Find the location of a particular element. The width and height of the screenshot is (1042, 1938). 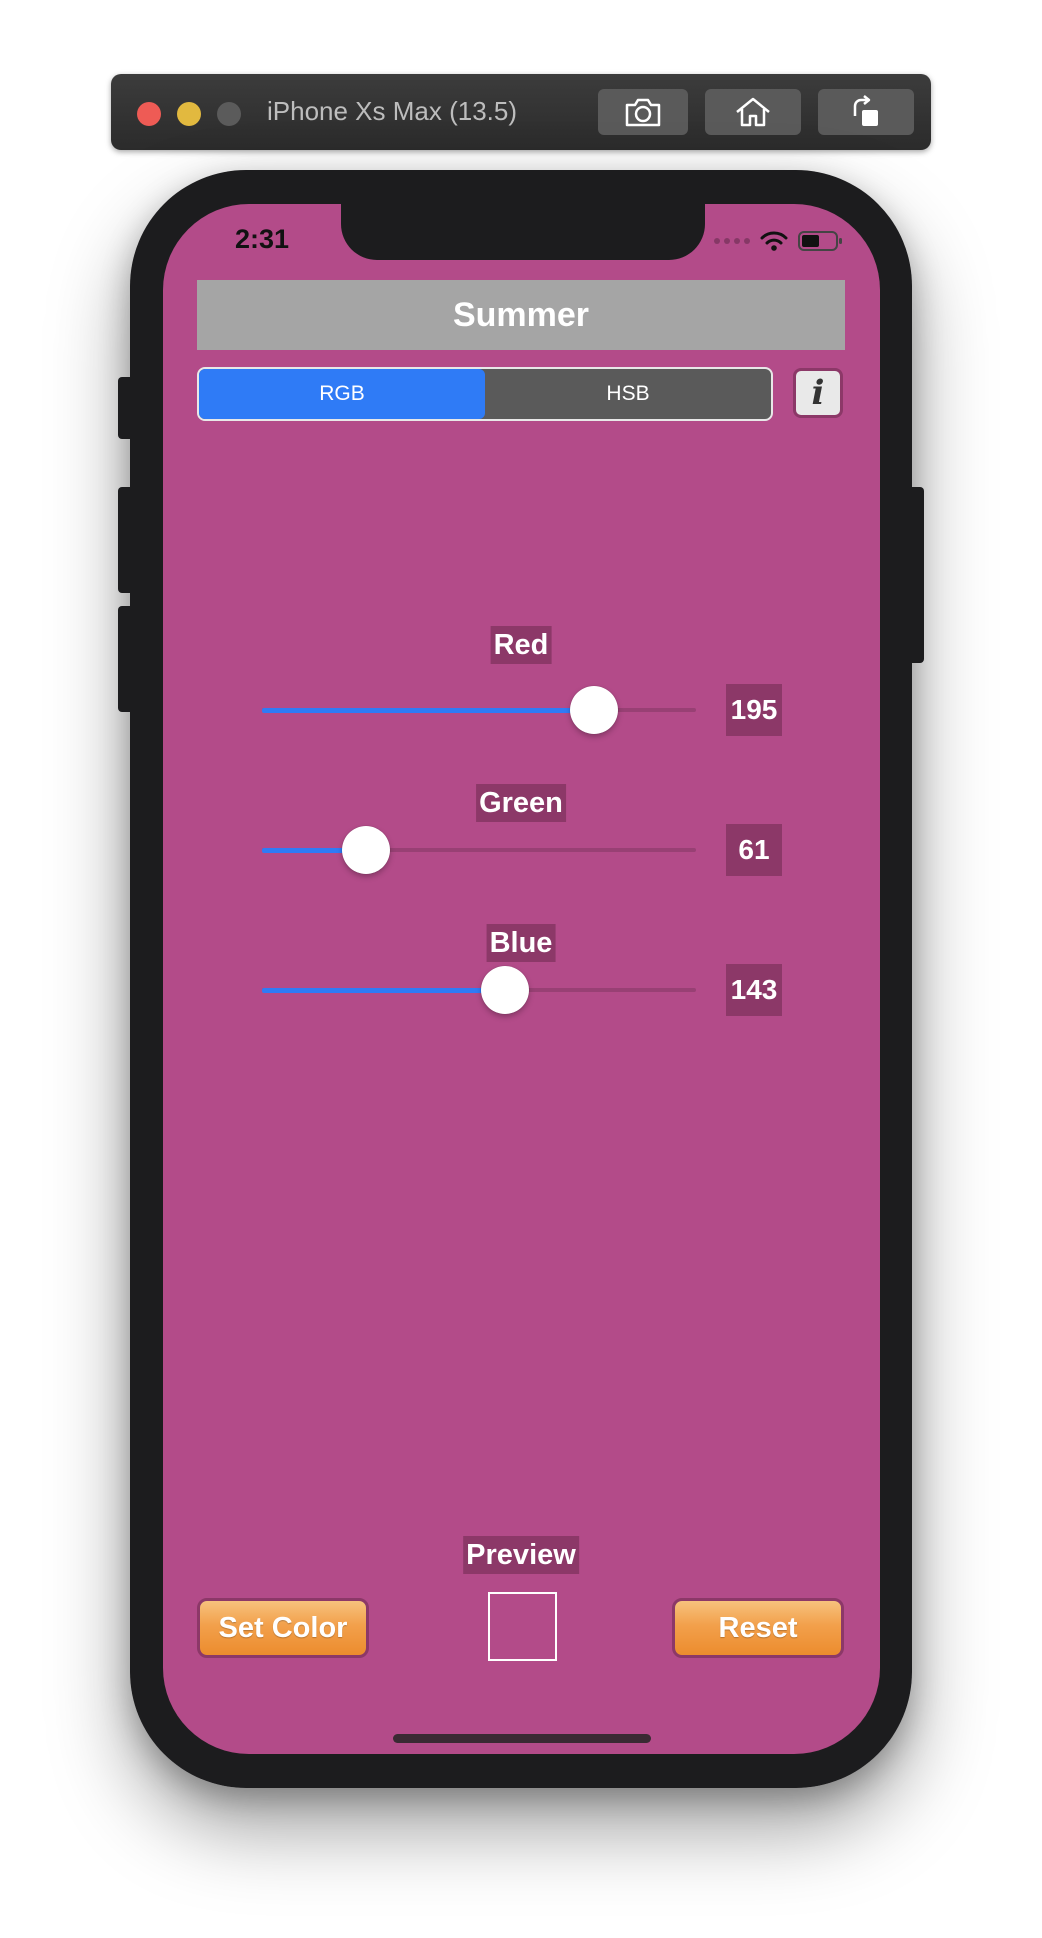

red-slider is located at coordinates (479, 710).